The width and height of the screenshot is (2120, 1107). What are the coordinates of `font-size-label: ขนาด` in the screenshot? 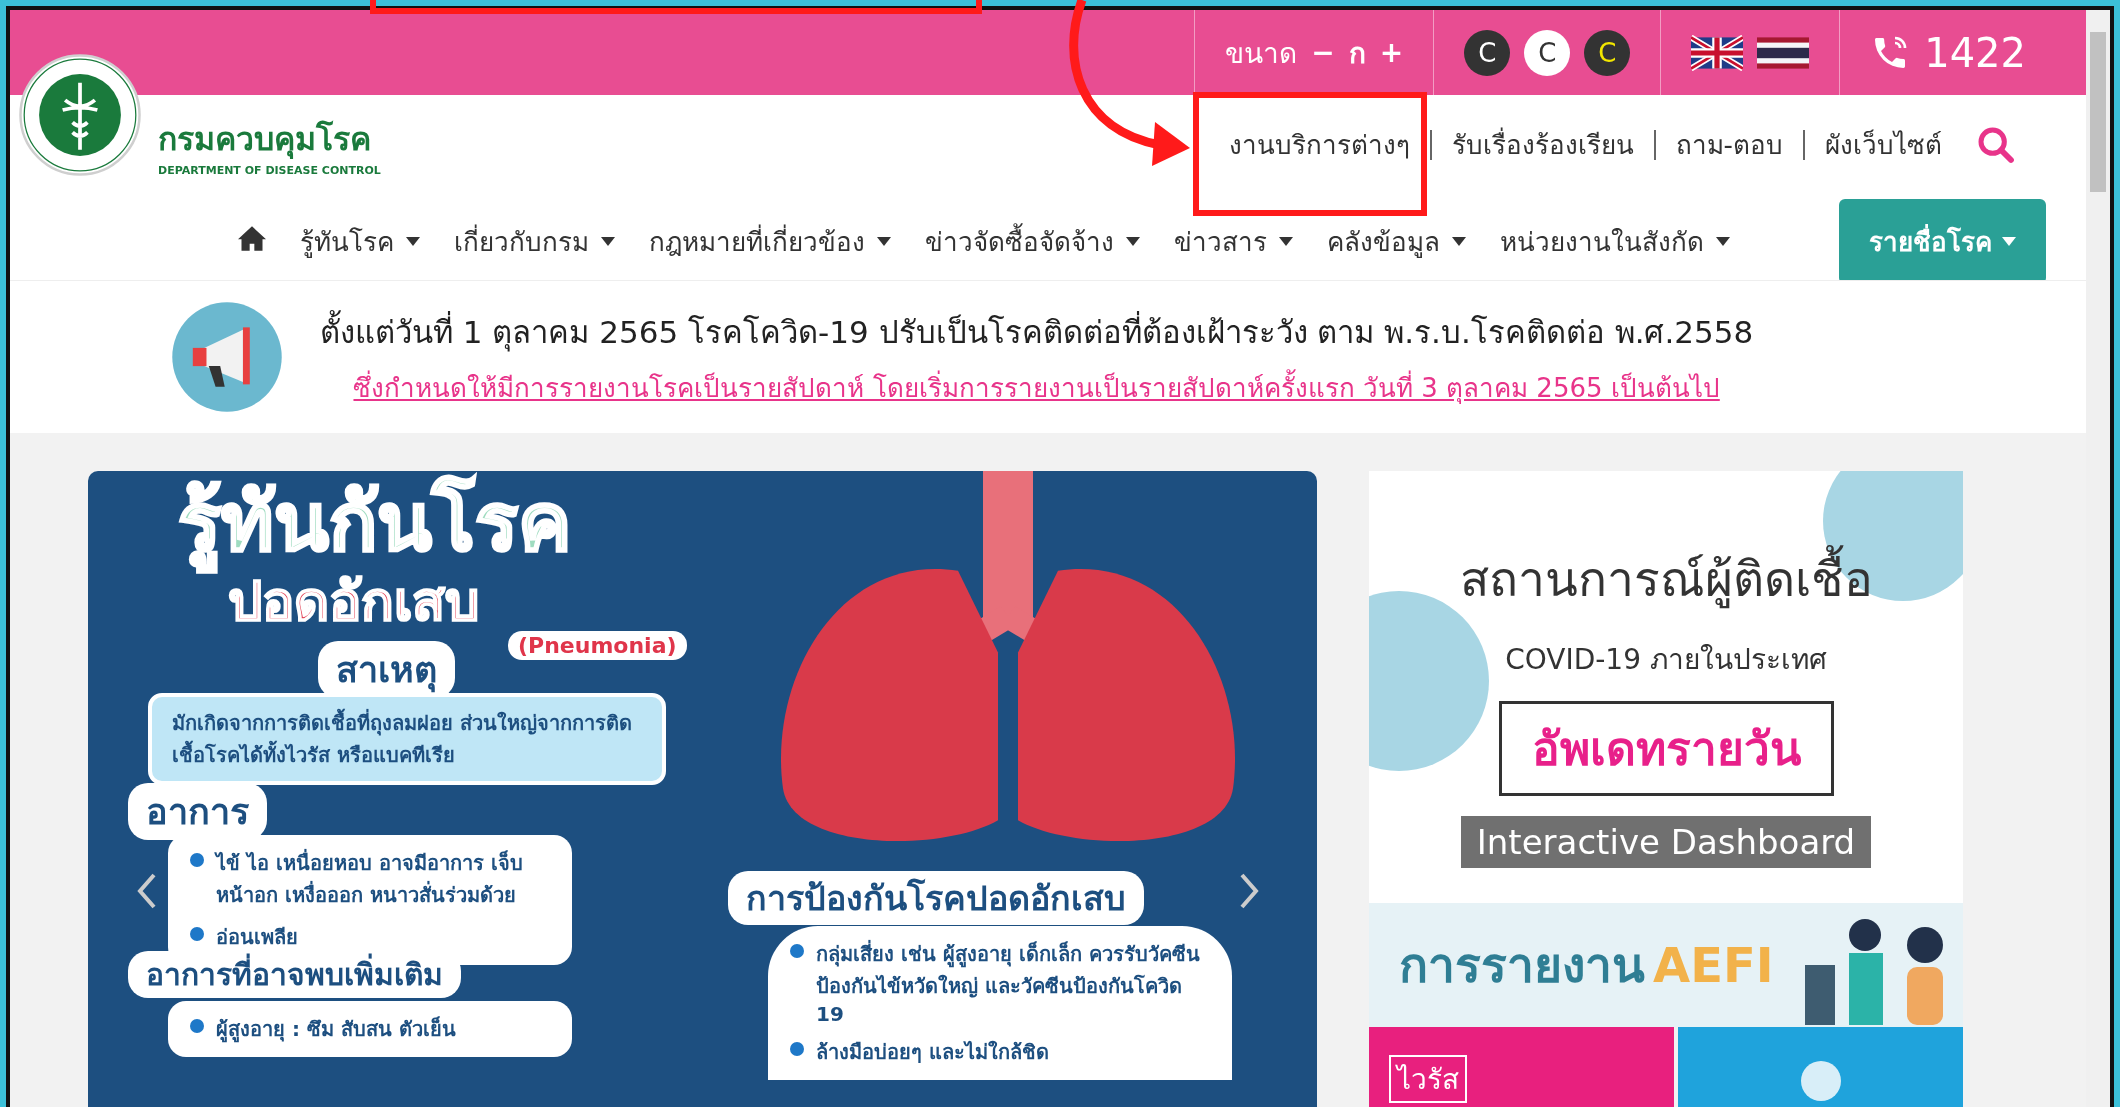 It's located at (1261, 53).